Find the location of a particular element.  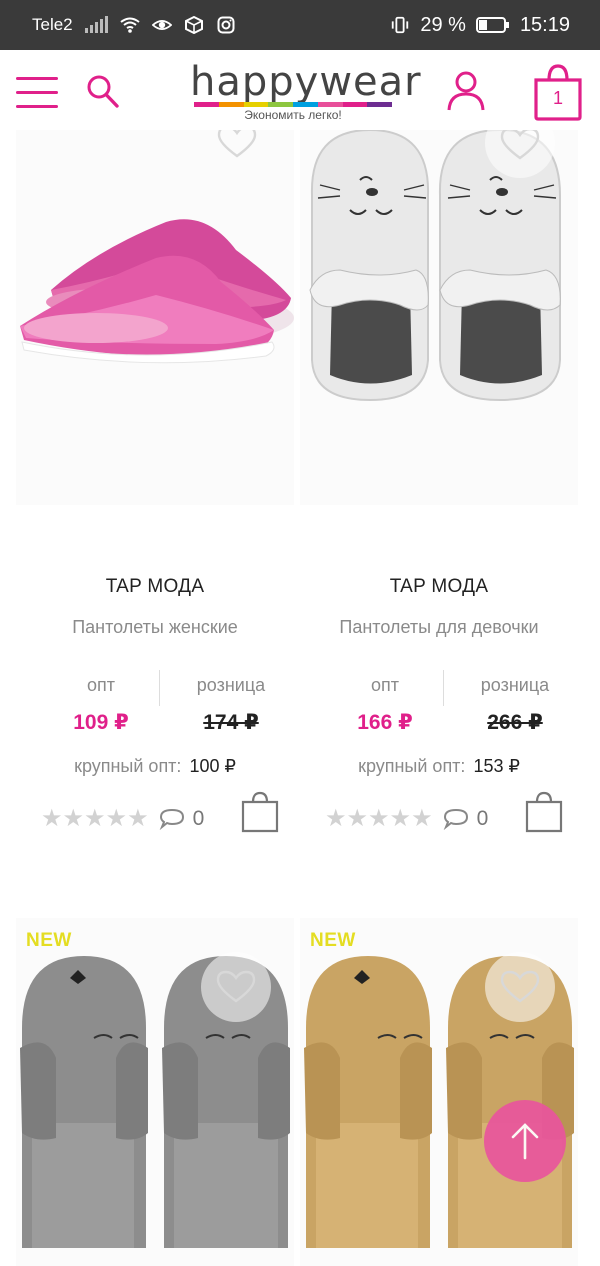

opt-price: 109 ₽ is located at coordinates (101, 722).